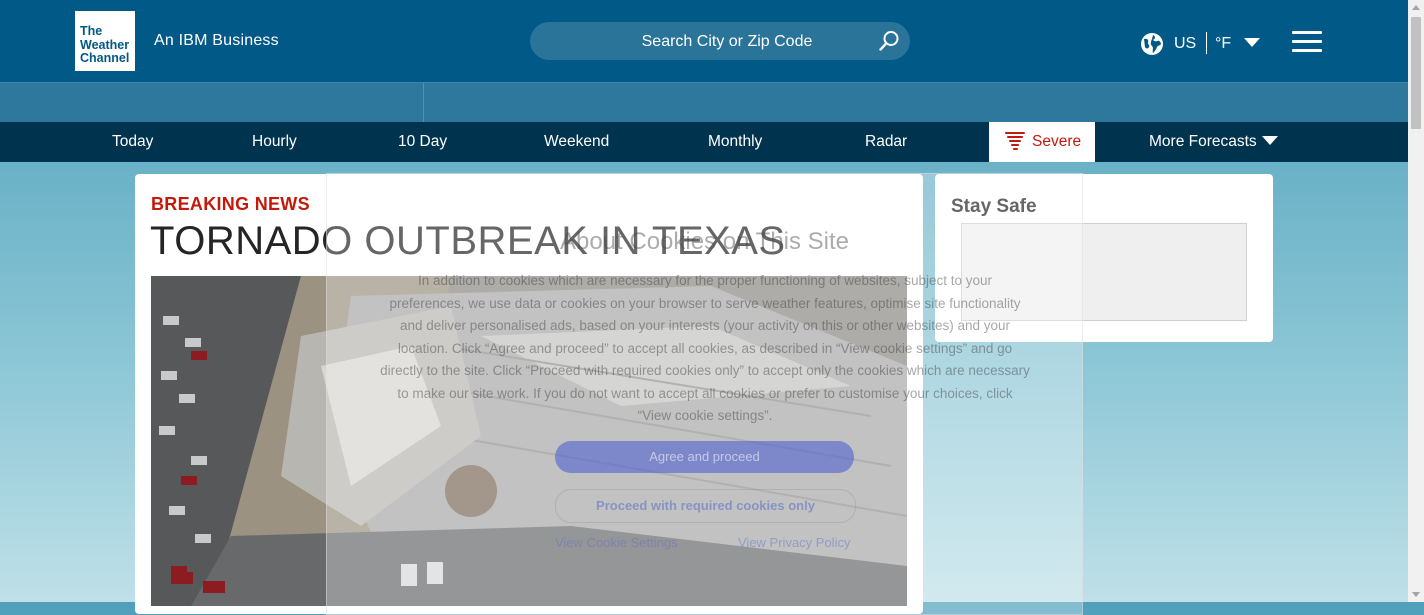 Image resolution: width=1424 pixels, height=615 pixels. What do you see at coordinates (727, 41) in the screenshot?
I see `search-placeholder: Search City or Zip Code` at bounding box center [727, 41].